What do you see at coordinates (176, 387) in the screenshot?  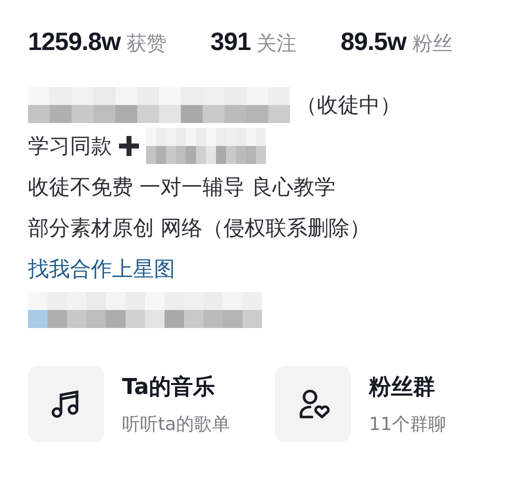 I see `feature-title: Ta的音乐` at bounding box center [176, 387].